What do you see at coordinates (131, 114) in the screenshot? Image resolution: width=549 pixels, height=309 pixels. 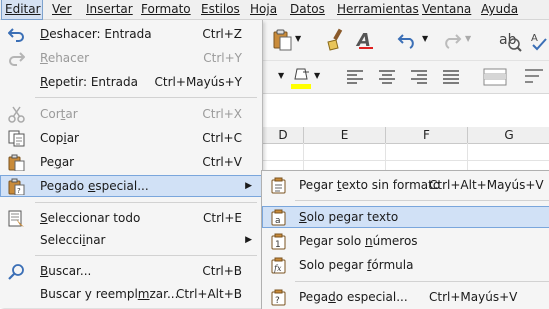 I see `menu-item-cut: Cortar Ctrl+X` at bounding box center [131, 114].